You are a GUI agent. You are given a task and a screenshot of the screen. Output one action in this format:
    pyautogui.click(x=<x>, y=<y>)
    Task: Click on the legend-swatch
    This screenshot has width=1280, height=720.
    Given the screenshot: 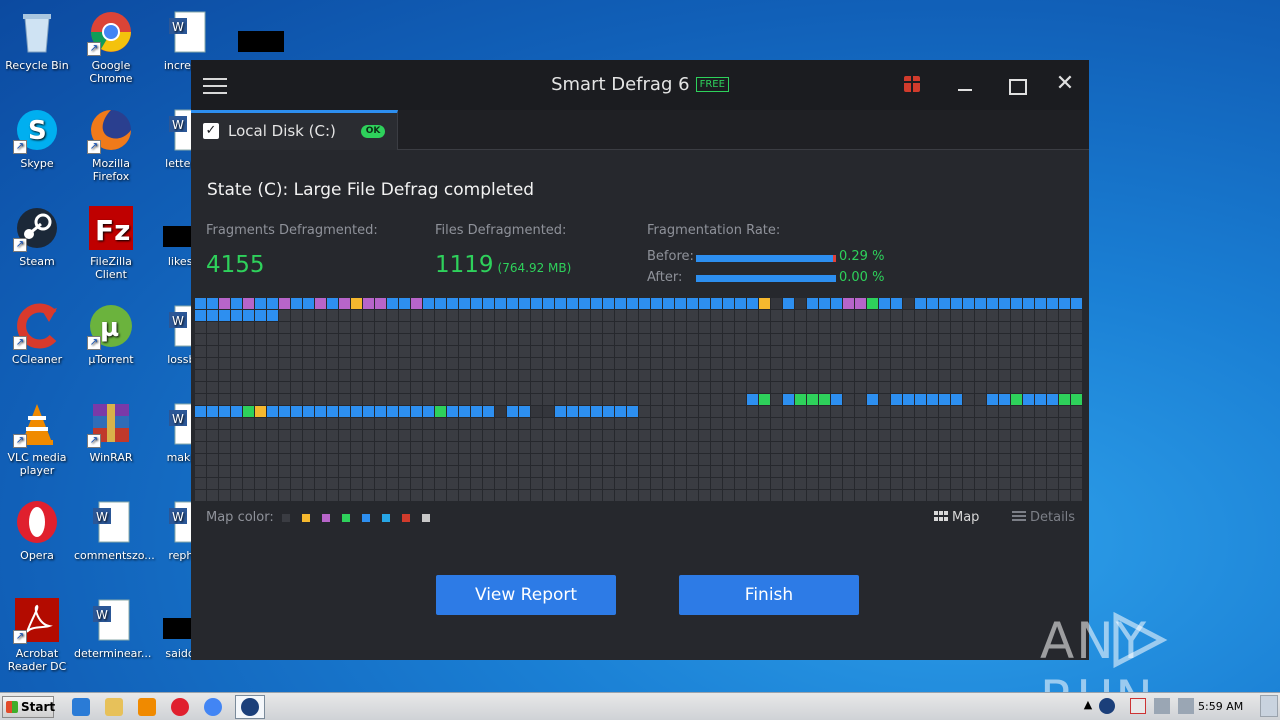 What is the action you would take?
    pyautogui.click(x=386, y=518)
    